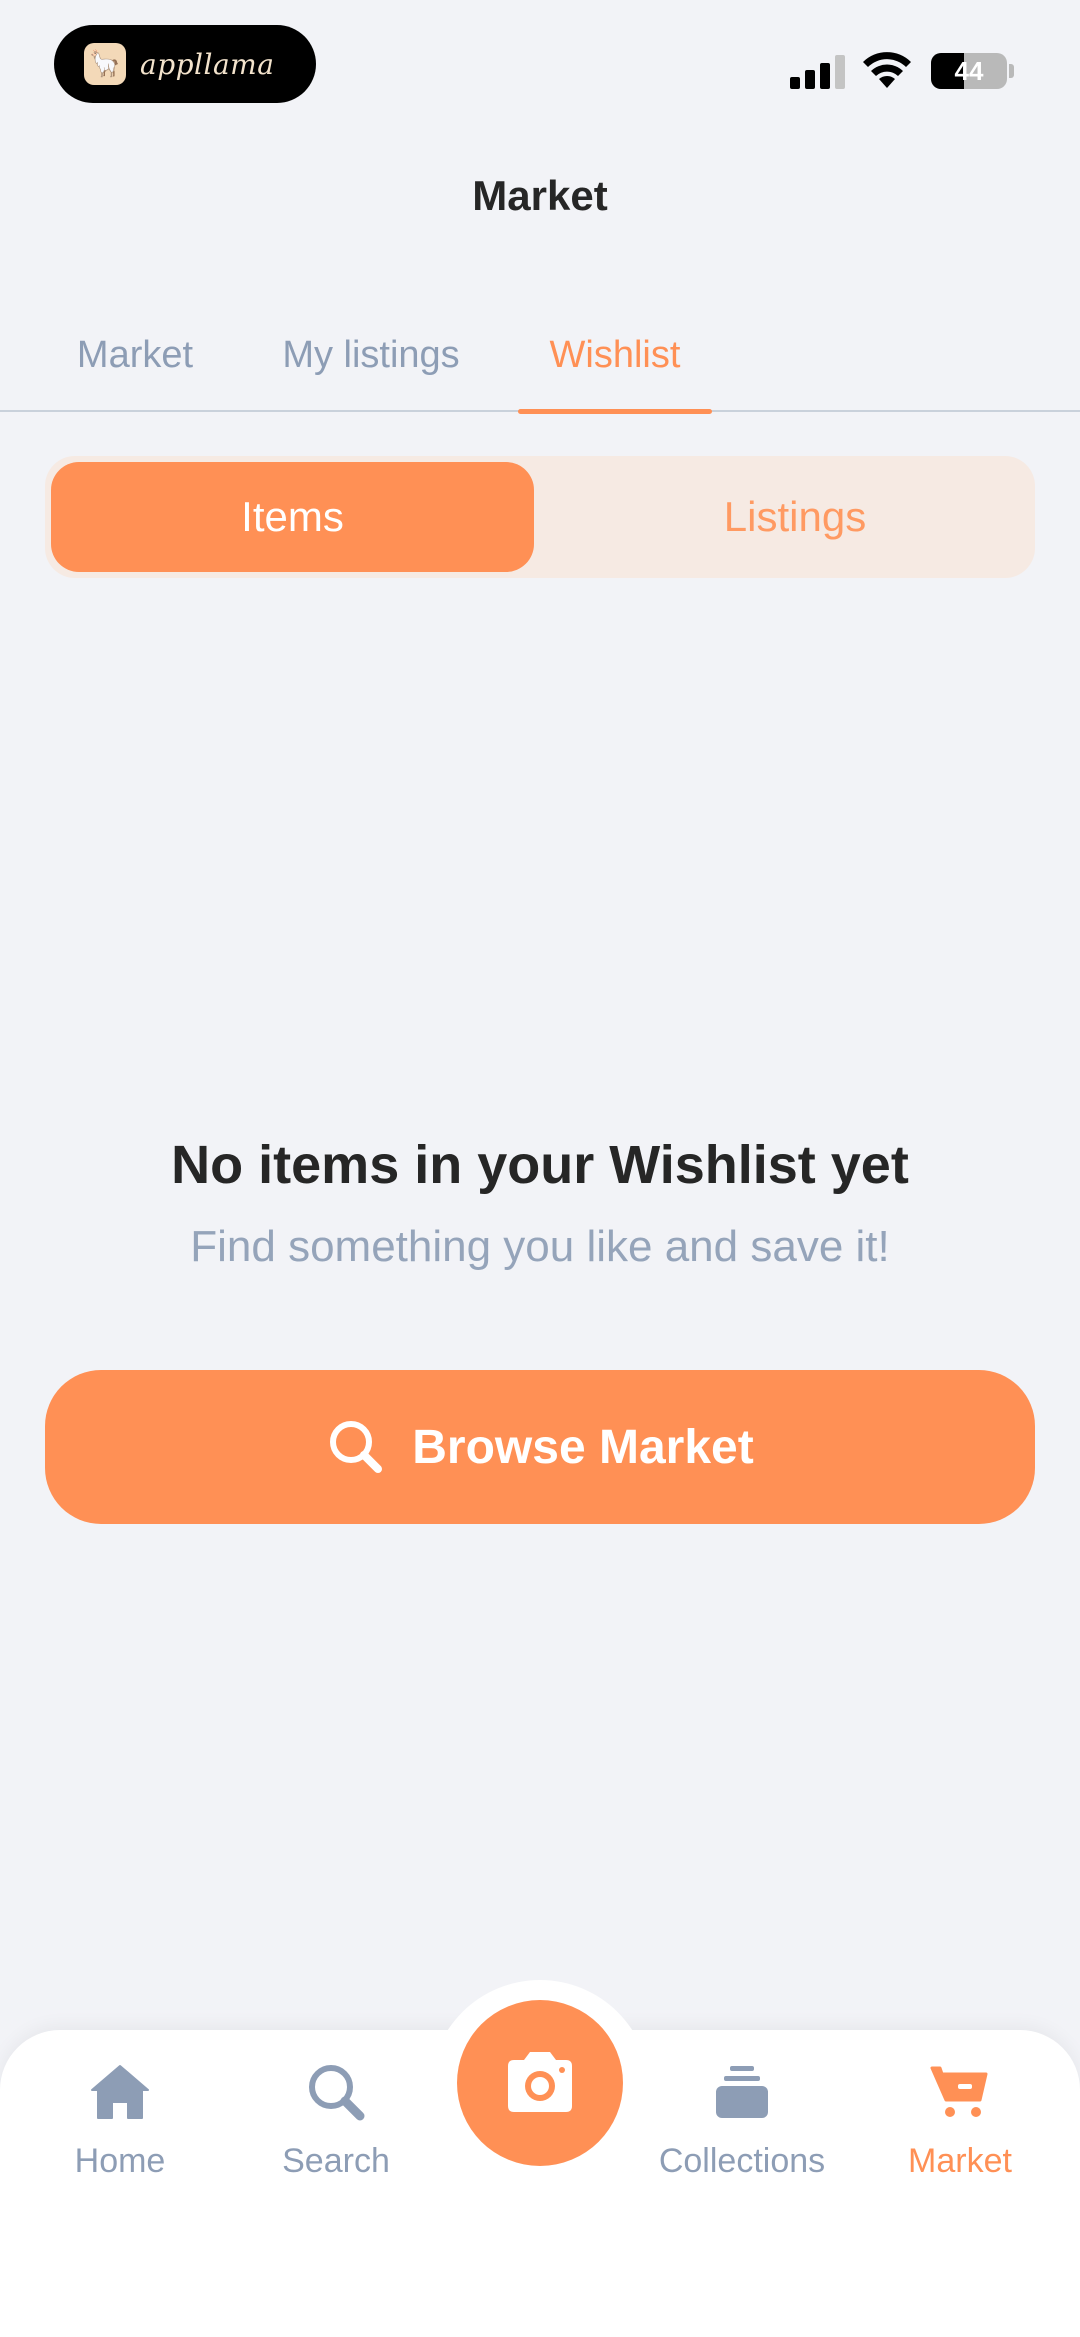 The height and width of the screenshot is (2337, 1080). Describe the element at coordinates (959, 2091) in the screenshot. I see `cart-icon` at that location.